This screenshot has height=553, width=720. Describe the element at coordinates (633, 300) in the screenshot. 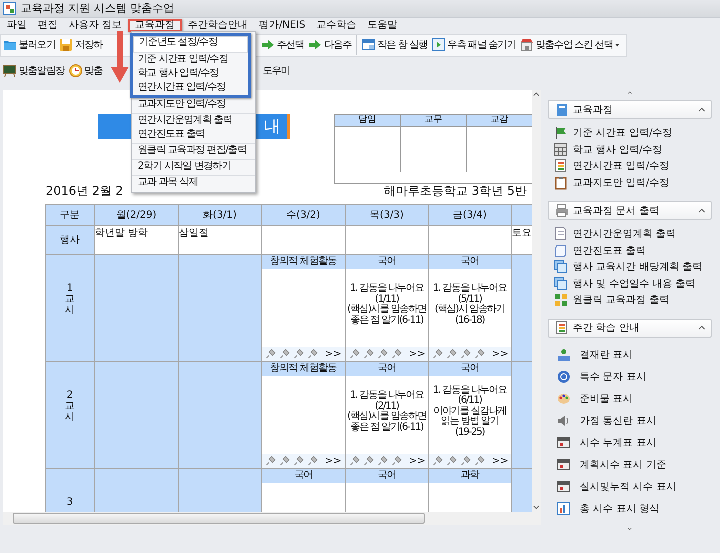

I see `panel-item: 원클릭 교육과정 출력` at that location.